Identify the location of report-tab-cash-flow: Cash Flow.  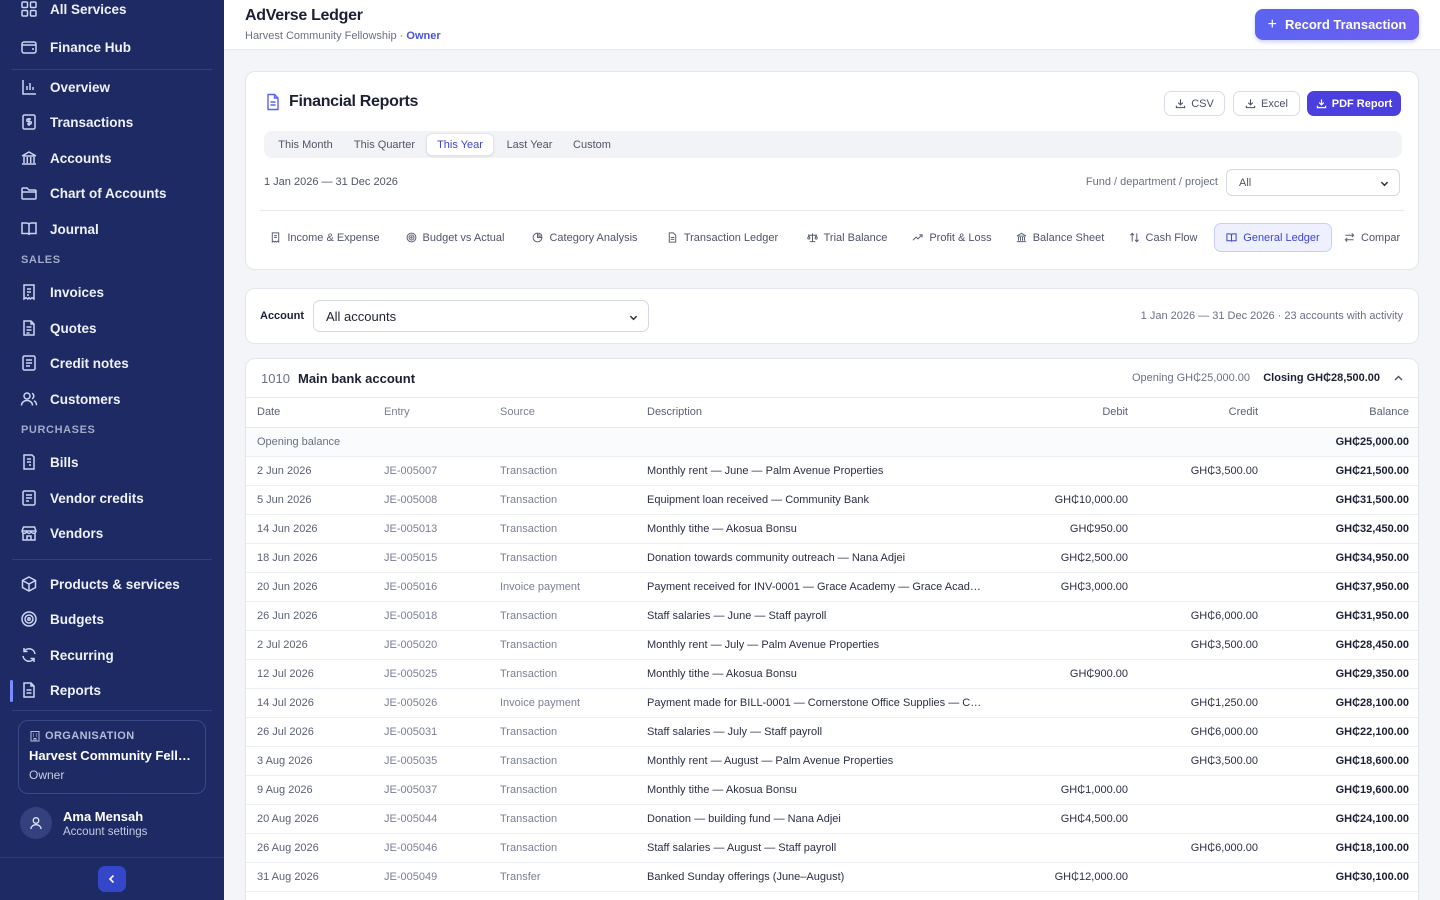
(1163, 237).